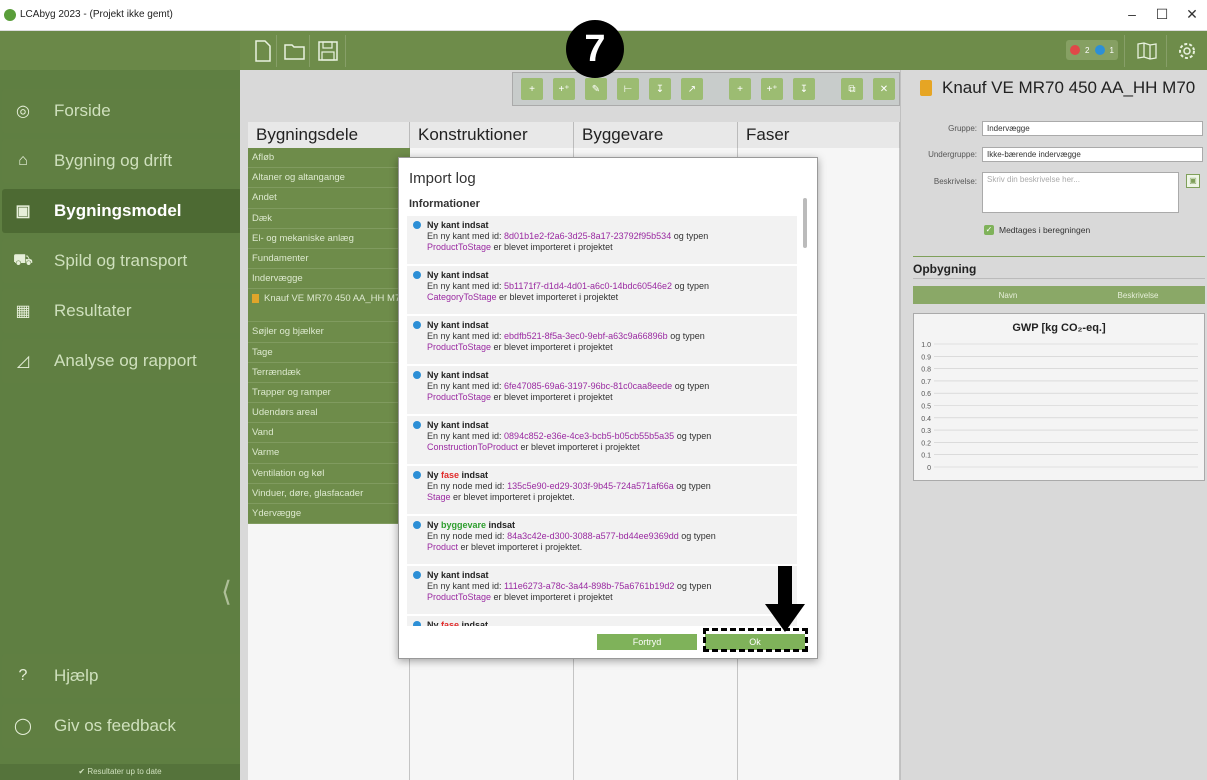 This screenshot has width=1207, height=780. Describe the element at coordinates (23, 260) in the screenshot. I see `truck-icon: ⛟` at that location.